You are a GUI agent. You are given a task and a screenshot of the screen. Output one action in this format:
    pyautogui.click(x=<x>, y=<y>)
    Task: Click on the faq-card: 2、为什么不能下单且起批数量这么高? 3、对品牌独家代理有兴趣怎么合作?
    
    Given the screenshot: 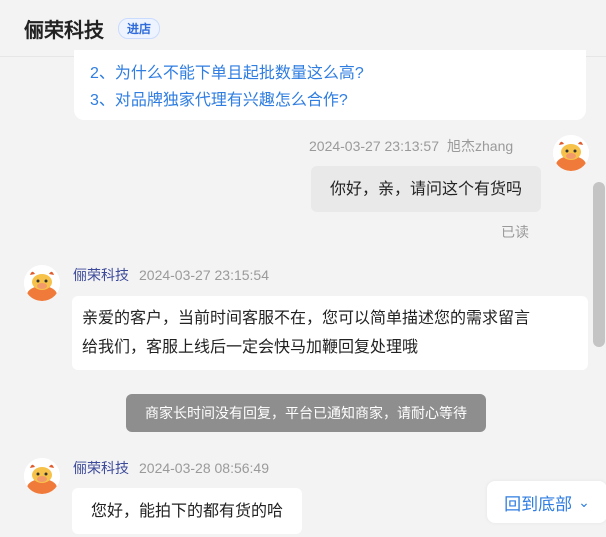 What is the action you would take?
    pyautogui.click(x=330, y=85)
    